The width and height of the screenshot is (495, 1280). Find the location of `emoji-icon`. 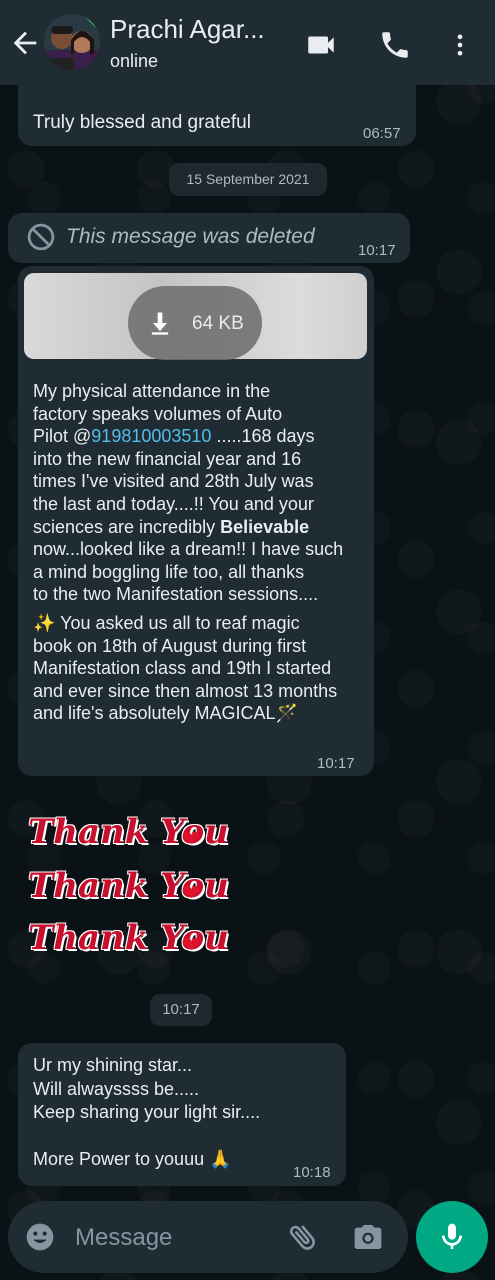

emoji-icon is located at coordinates (40, 1237).